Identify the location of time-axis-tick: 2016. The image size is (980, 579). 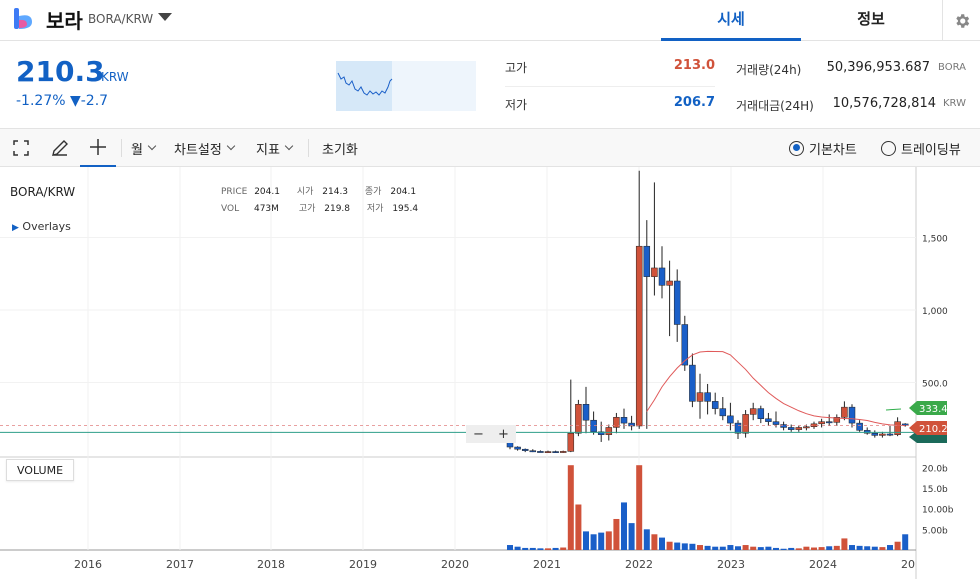
(88, 564).